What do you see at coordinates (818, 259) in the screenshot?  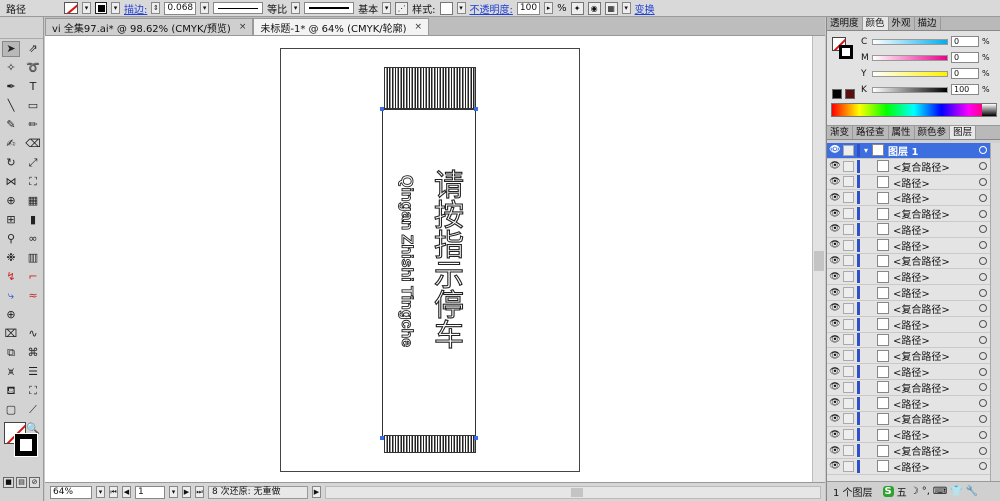 I see `vertical-scrollbar` at bounding box center [818, 259].